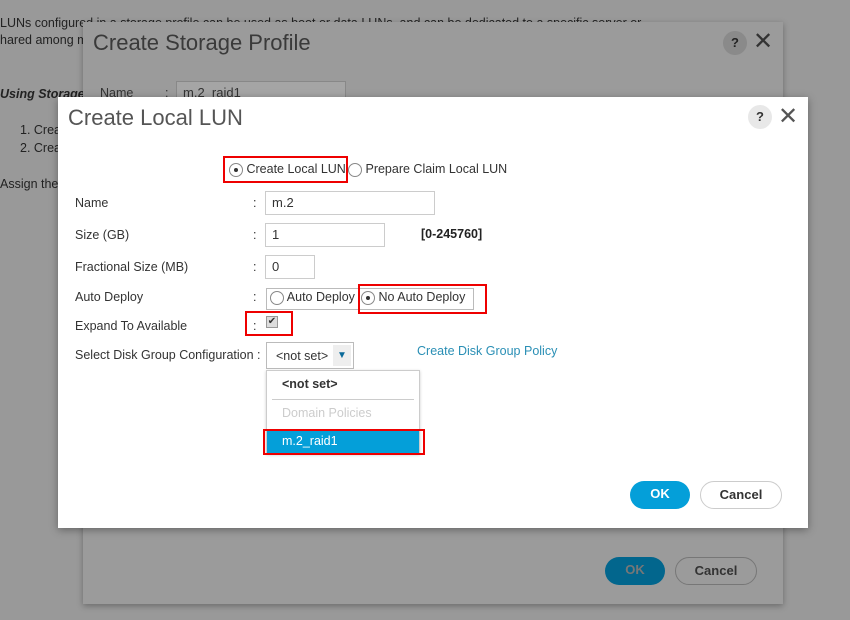 This screenshot has width=850, height=620. Describe the element at coordinates (132, 267) in the screenshot. I see `fractional-size-label: Fractional Size (MB)` at that location.